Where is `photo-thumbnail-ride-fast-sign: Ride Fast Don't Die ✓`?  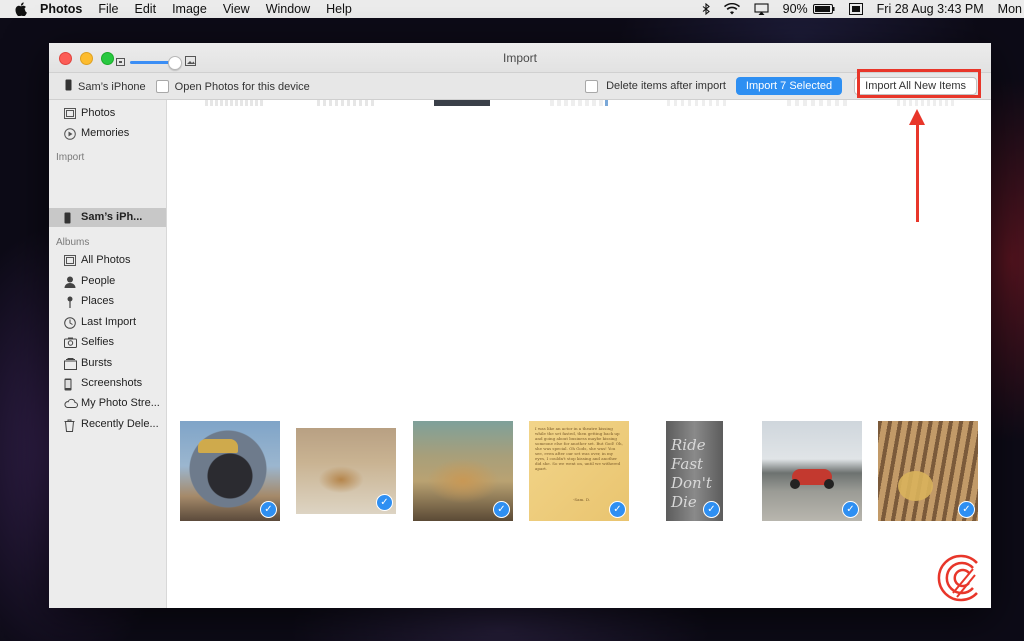
photo-thumbnail-ride-fast-sign: Ride Fast Don't Die ✓ is located at coordinates (694, 471).